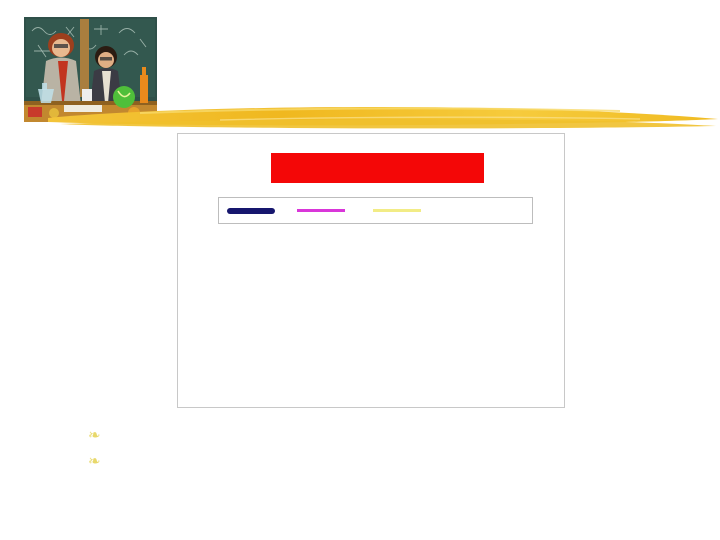  Describe the element at coordinates (397, 210) in the screenshot. I see `legend-swatch-faster-icon` at that location.